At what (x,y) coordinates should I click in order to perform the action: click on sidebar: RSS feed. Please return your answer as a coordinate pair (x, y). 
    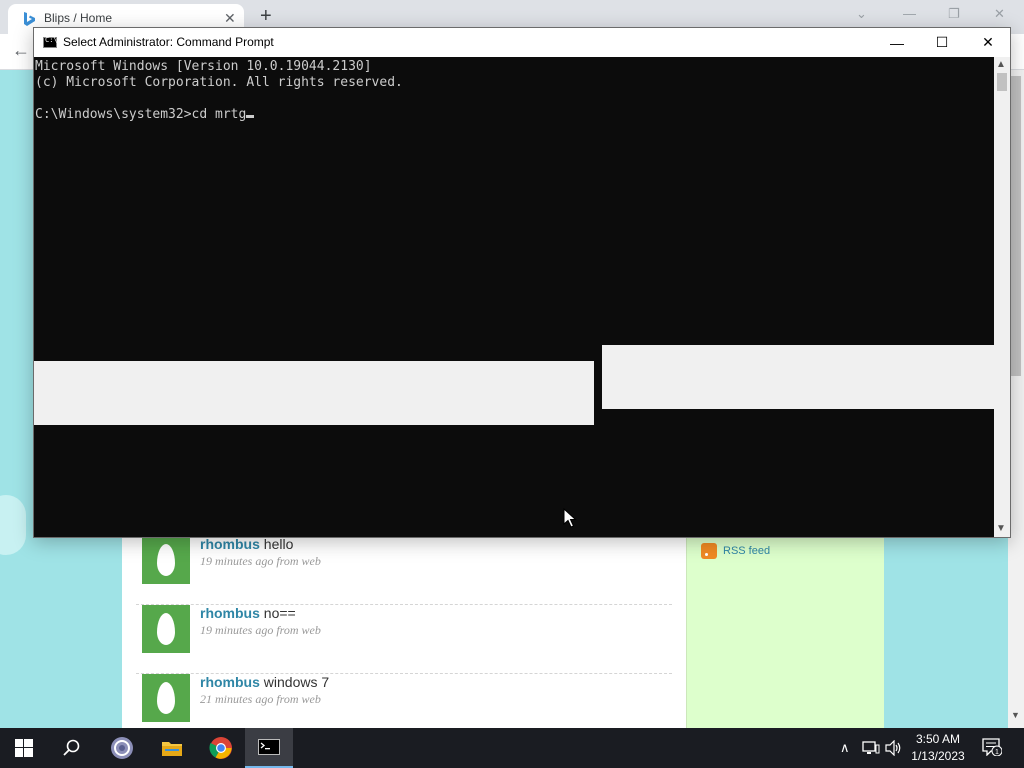
    Looking at the image, I should click on (785, 633).